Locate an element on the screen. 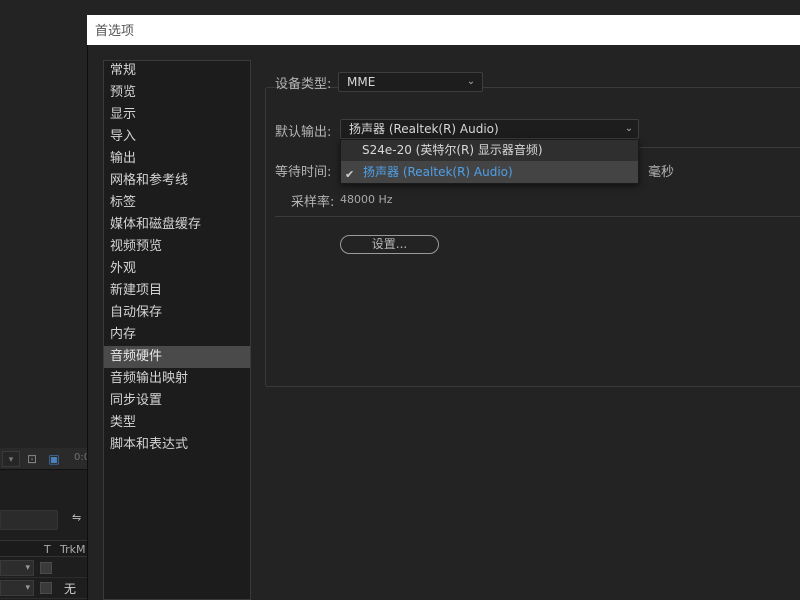 This screenshot has height=600, width=800. dropdown-option: S24e-20 (英特尔(R) 显示器音频) is located at coordinates (489, 150).